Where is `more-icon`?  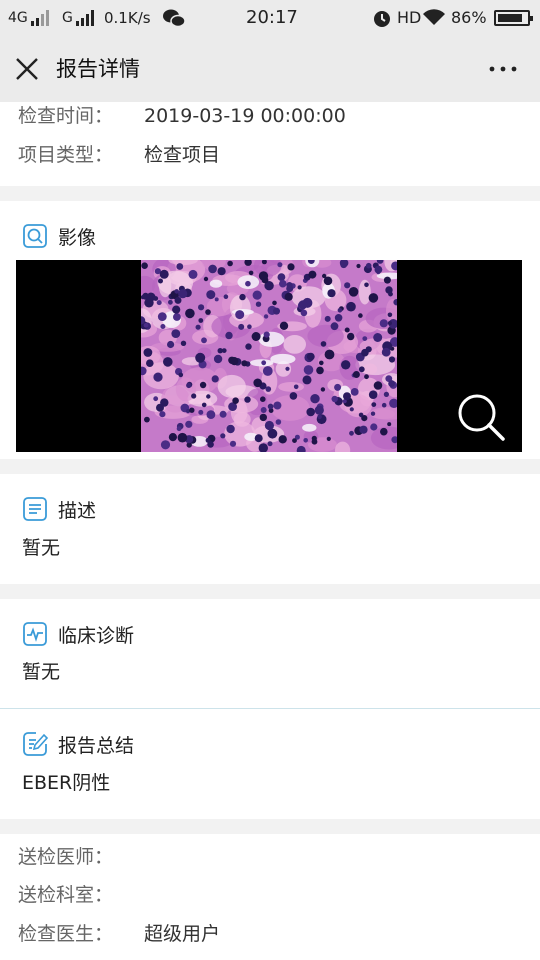 more-icon is located at coordinates (503, 69).